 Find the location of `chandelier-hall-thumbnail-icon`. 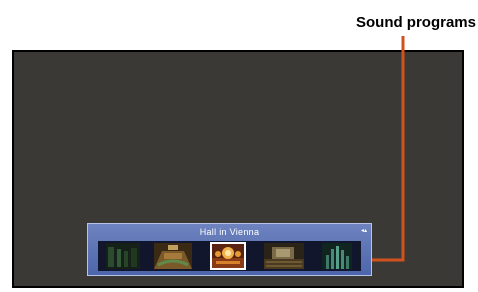

chandelier-hall-thumbnail-icon is located at coordinates (228, 256).